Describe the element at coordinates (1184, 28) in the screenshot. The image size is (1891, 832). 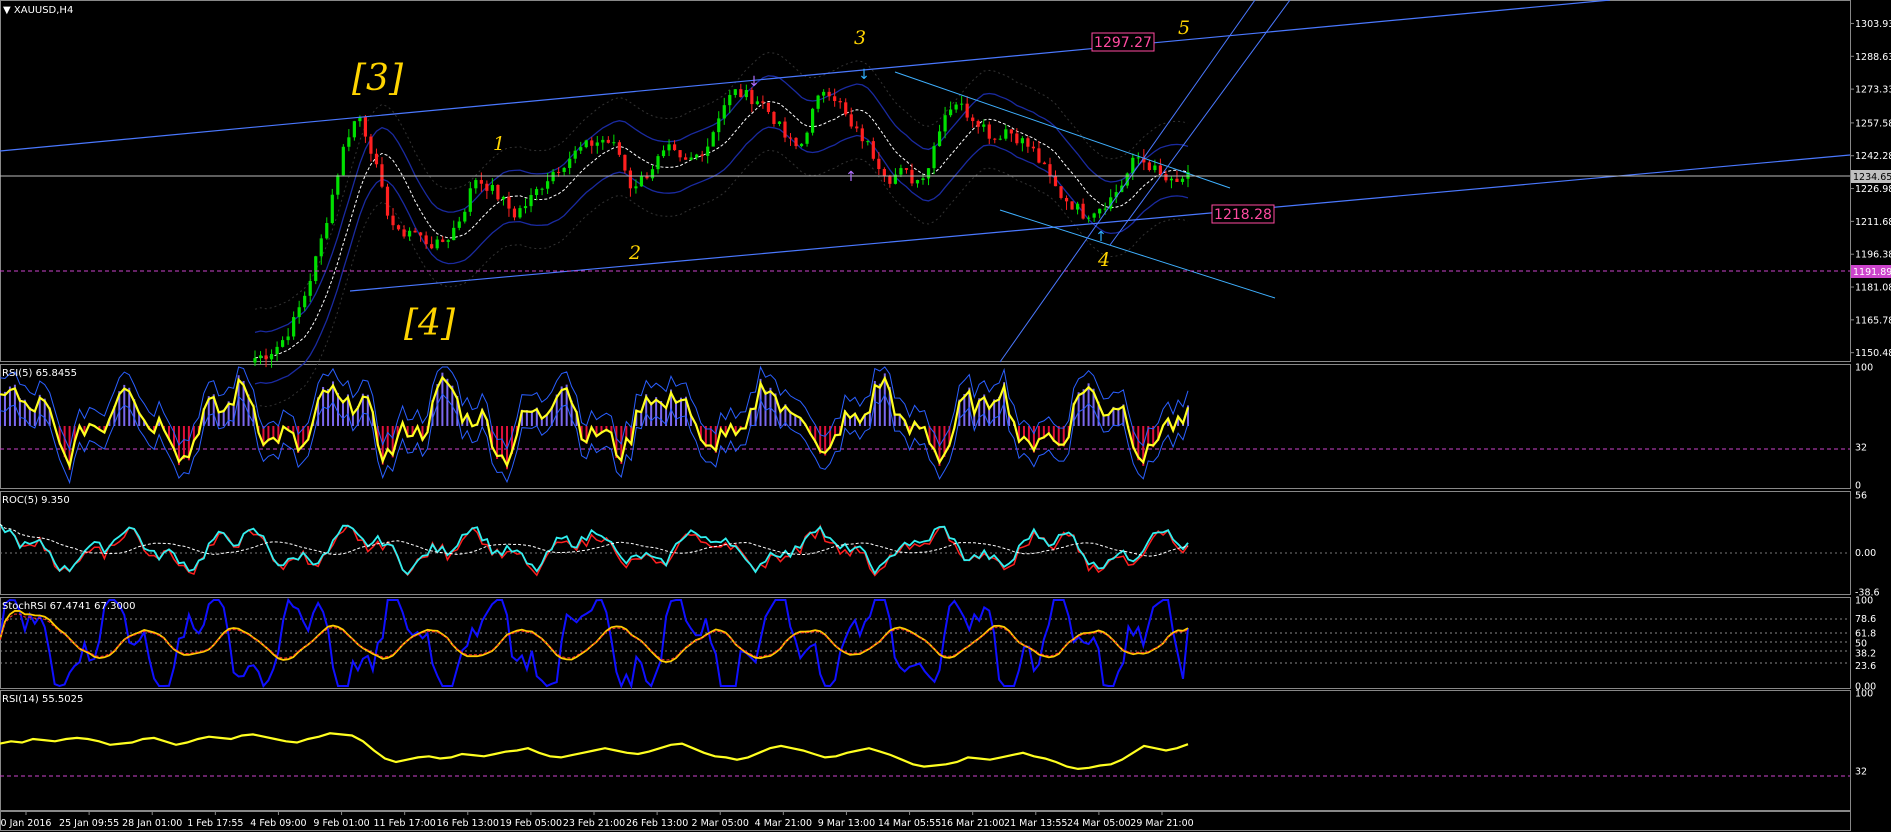
I see `wave-label-5: 5` at that location.